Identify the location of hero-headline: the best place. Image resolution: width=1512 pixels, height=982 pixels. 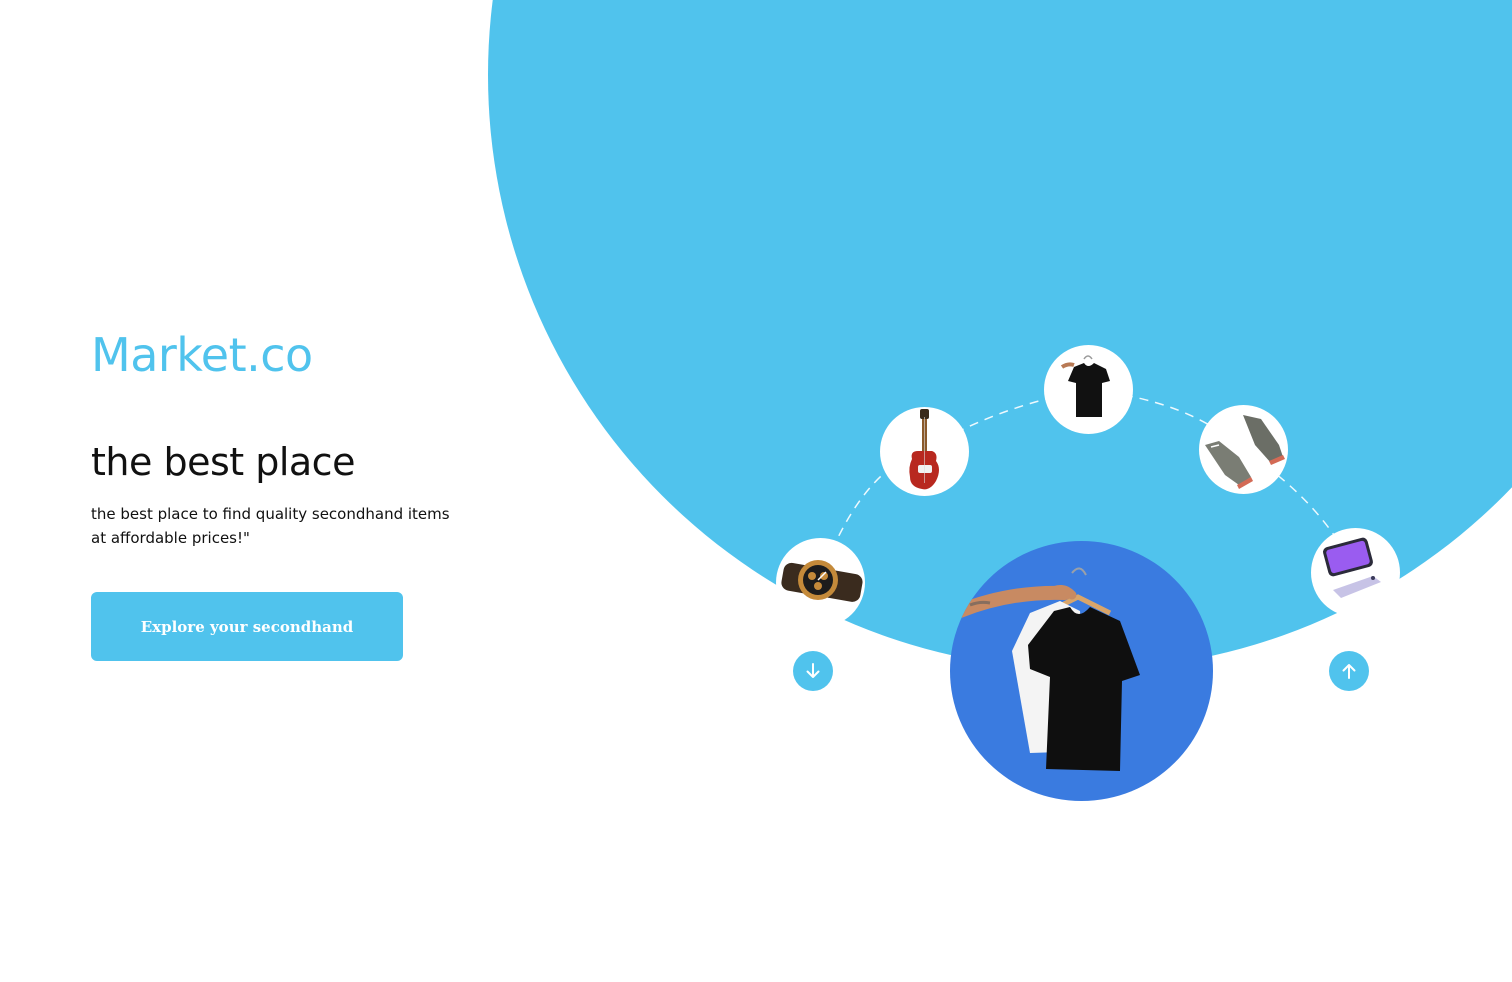
(223, 462).